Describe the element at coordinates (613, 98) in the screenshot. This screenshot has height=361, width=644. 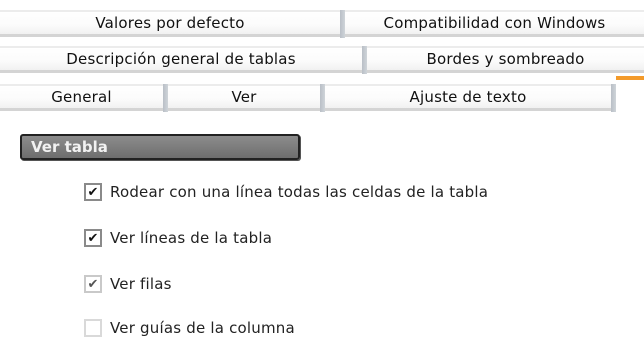
I see `tab-separator` at that location.